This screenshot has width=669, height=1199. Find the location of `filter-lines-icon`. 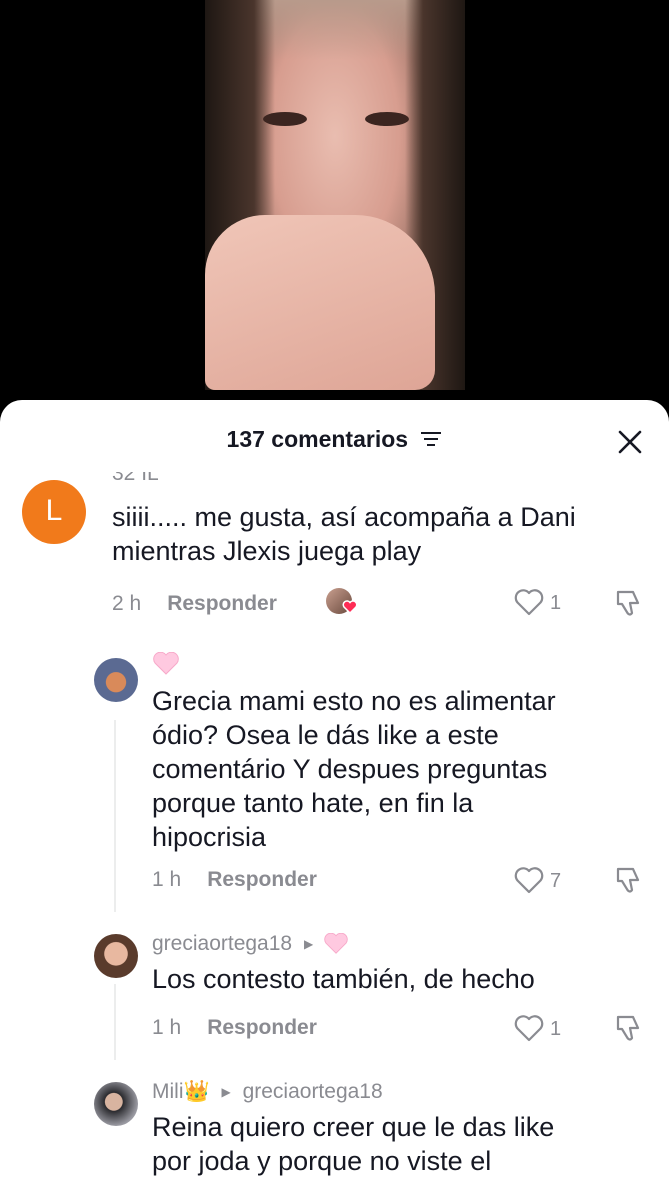

filter-lines-icon is located at coordinates (431, 439).